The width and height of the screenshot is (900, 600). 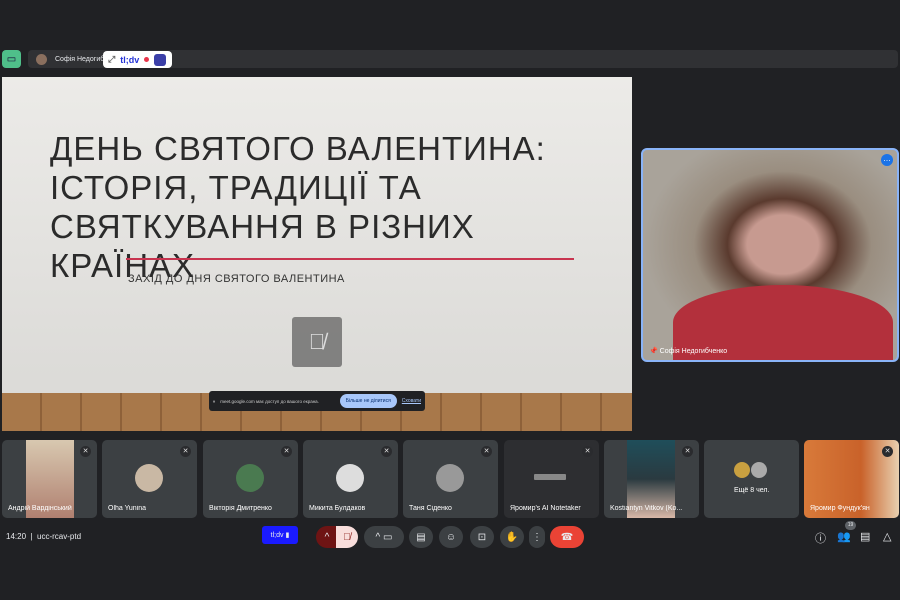 What do you see at coordinates (411, 401) in the screenshot?
I see `hide-button: Сховати` at bounding box center [411, 401].